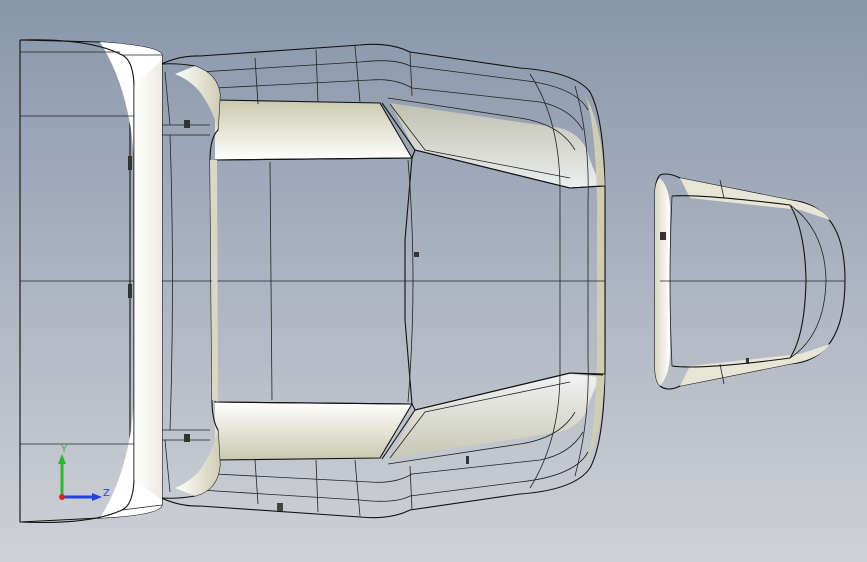  Describe the element at coordinates (62, 459) in the screenshot. I see `y-axis-arrow` at that location.